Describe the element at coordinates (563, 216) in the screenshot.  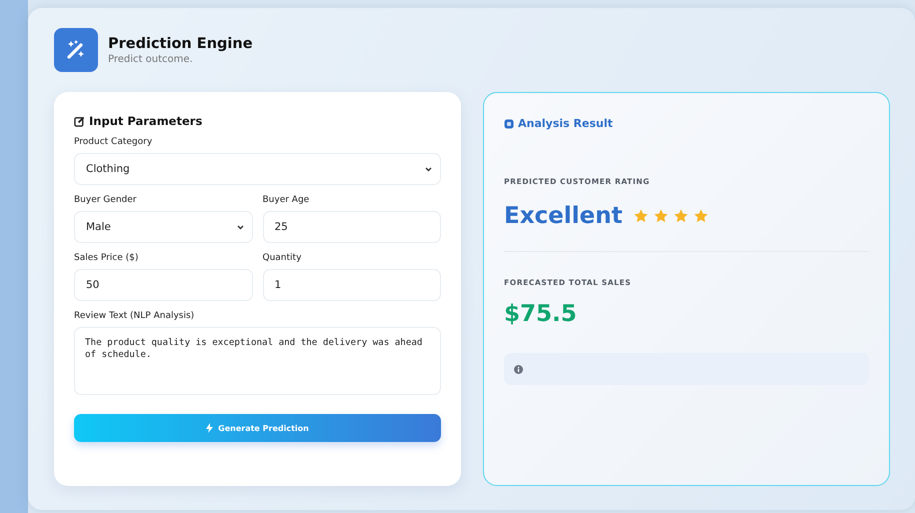
I see `rating-value: Excellent` at that location.